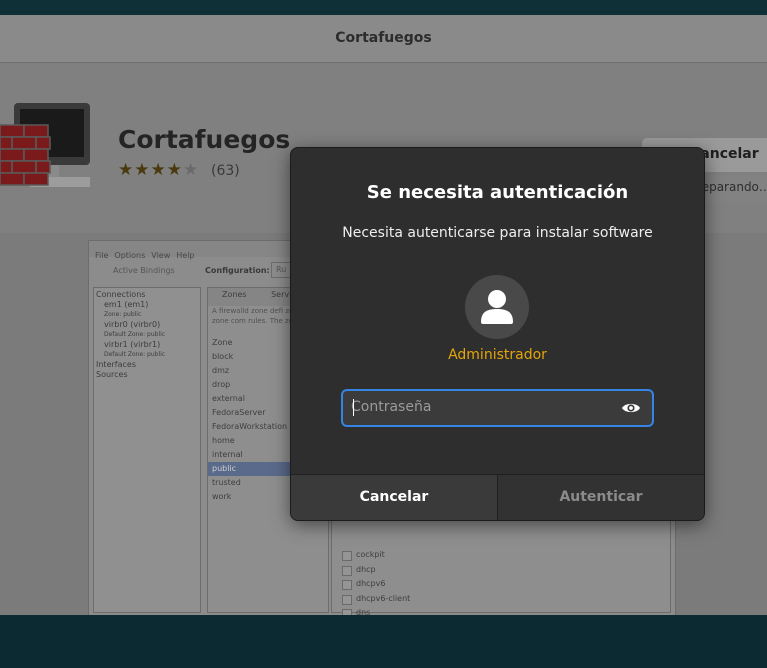  I want to click on screenshot-connection-item: em1 (em1), so click(126, 304).